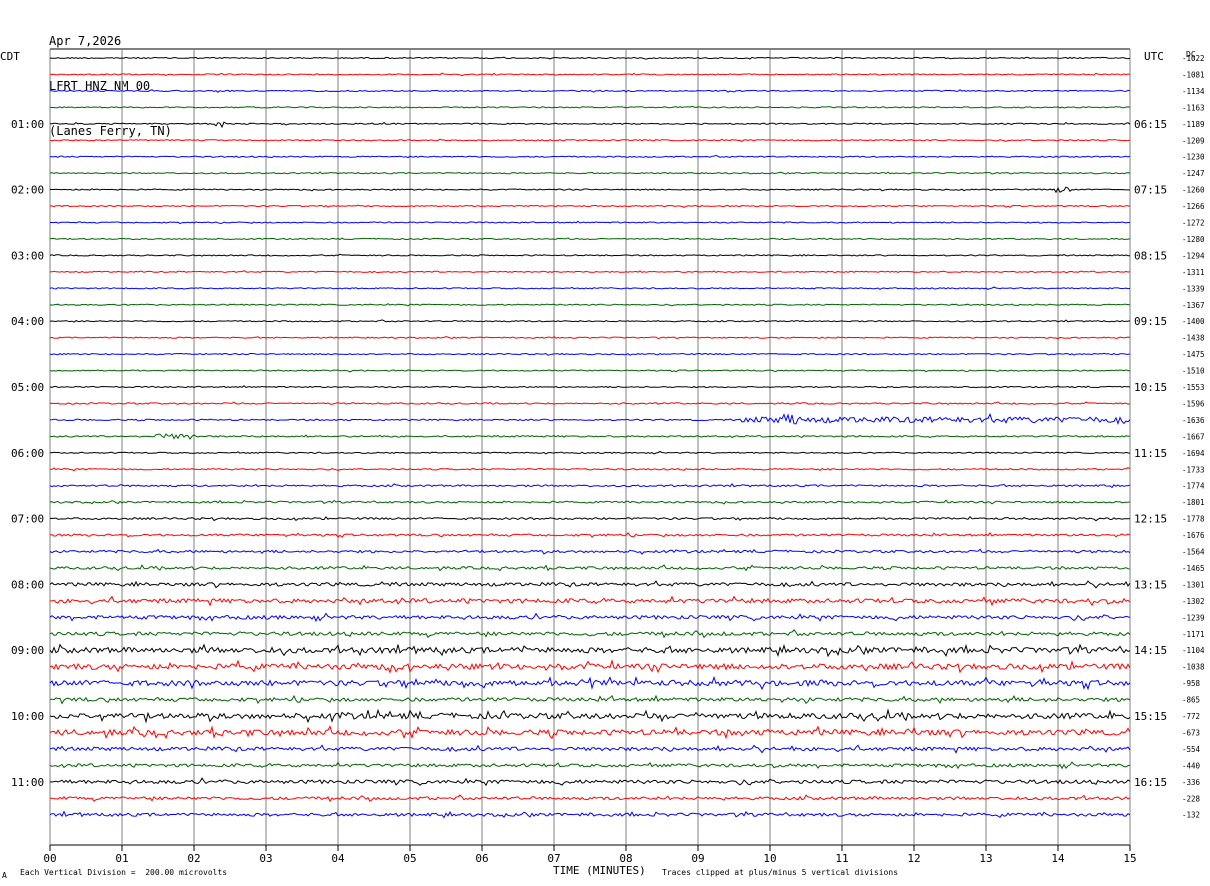  I want to click on left-hour-label: 06:00, so click(27, 453).